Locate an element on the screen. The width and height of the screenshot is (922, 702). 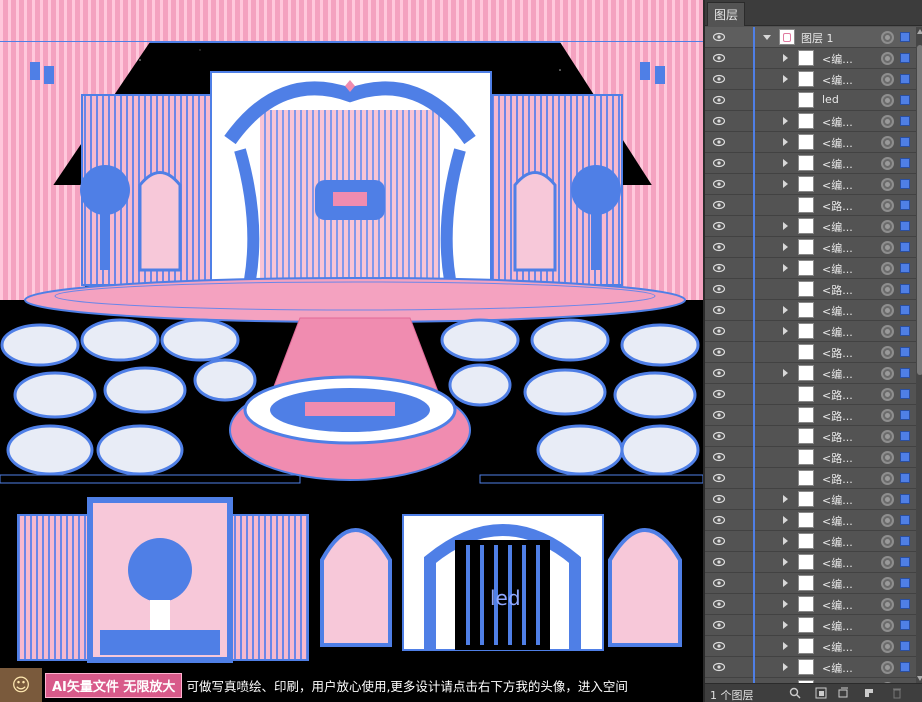
layer-row: led is located at coordinates (810, 100).